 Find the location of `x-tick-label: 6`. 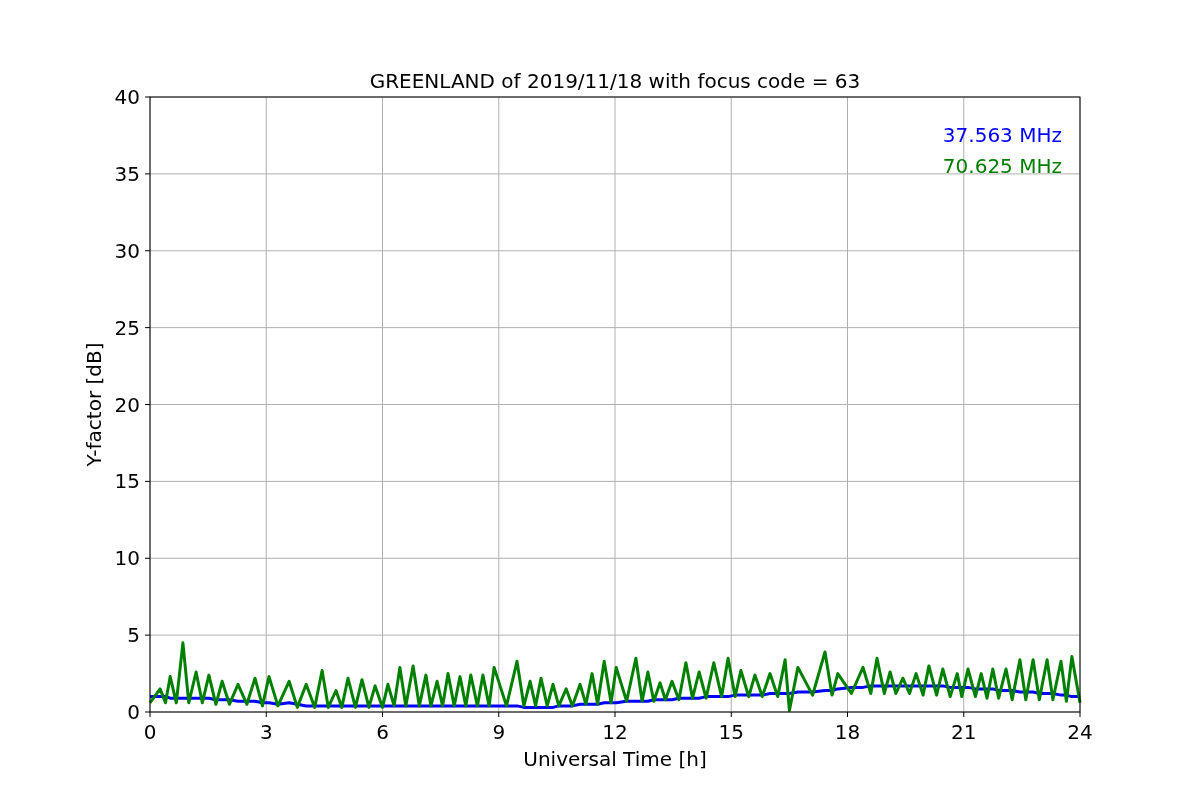

x-tick-label: 6 is located at coordinates (382, 732).